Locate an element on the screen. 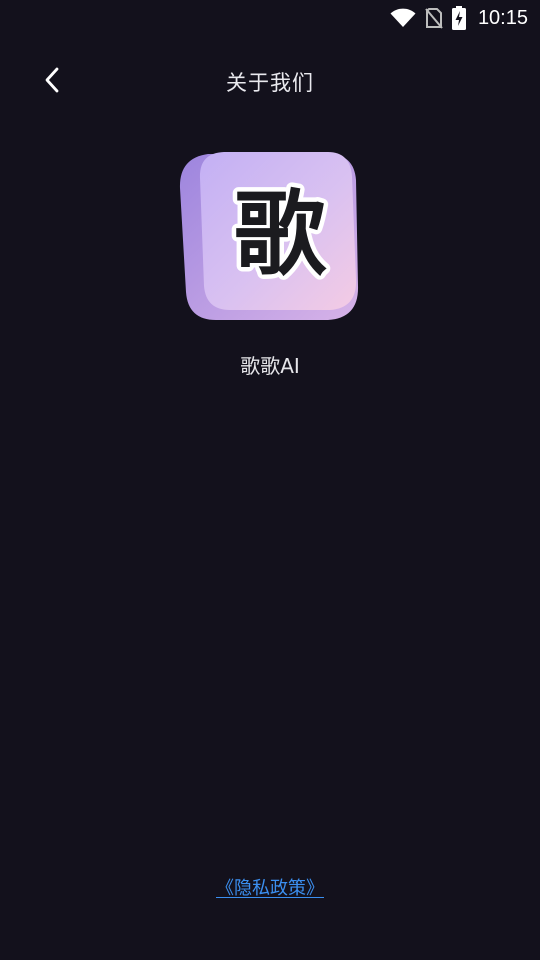 The height and width of the screenshot is (960, 540). top-app-bar: 关于我们 is located at coordinates (270, 80).